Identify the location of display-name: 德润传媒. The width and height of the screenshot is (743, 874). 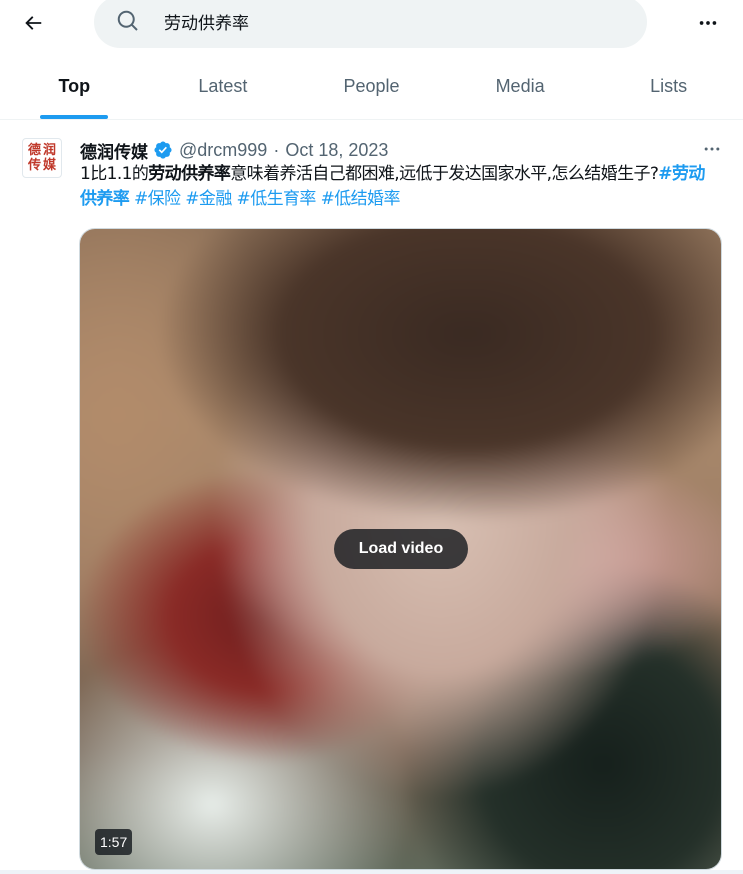
(114, 150).